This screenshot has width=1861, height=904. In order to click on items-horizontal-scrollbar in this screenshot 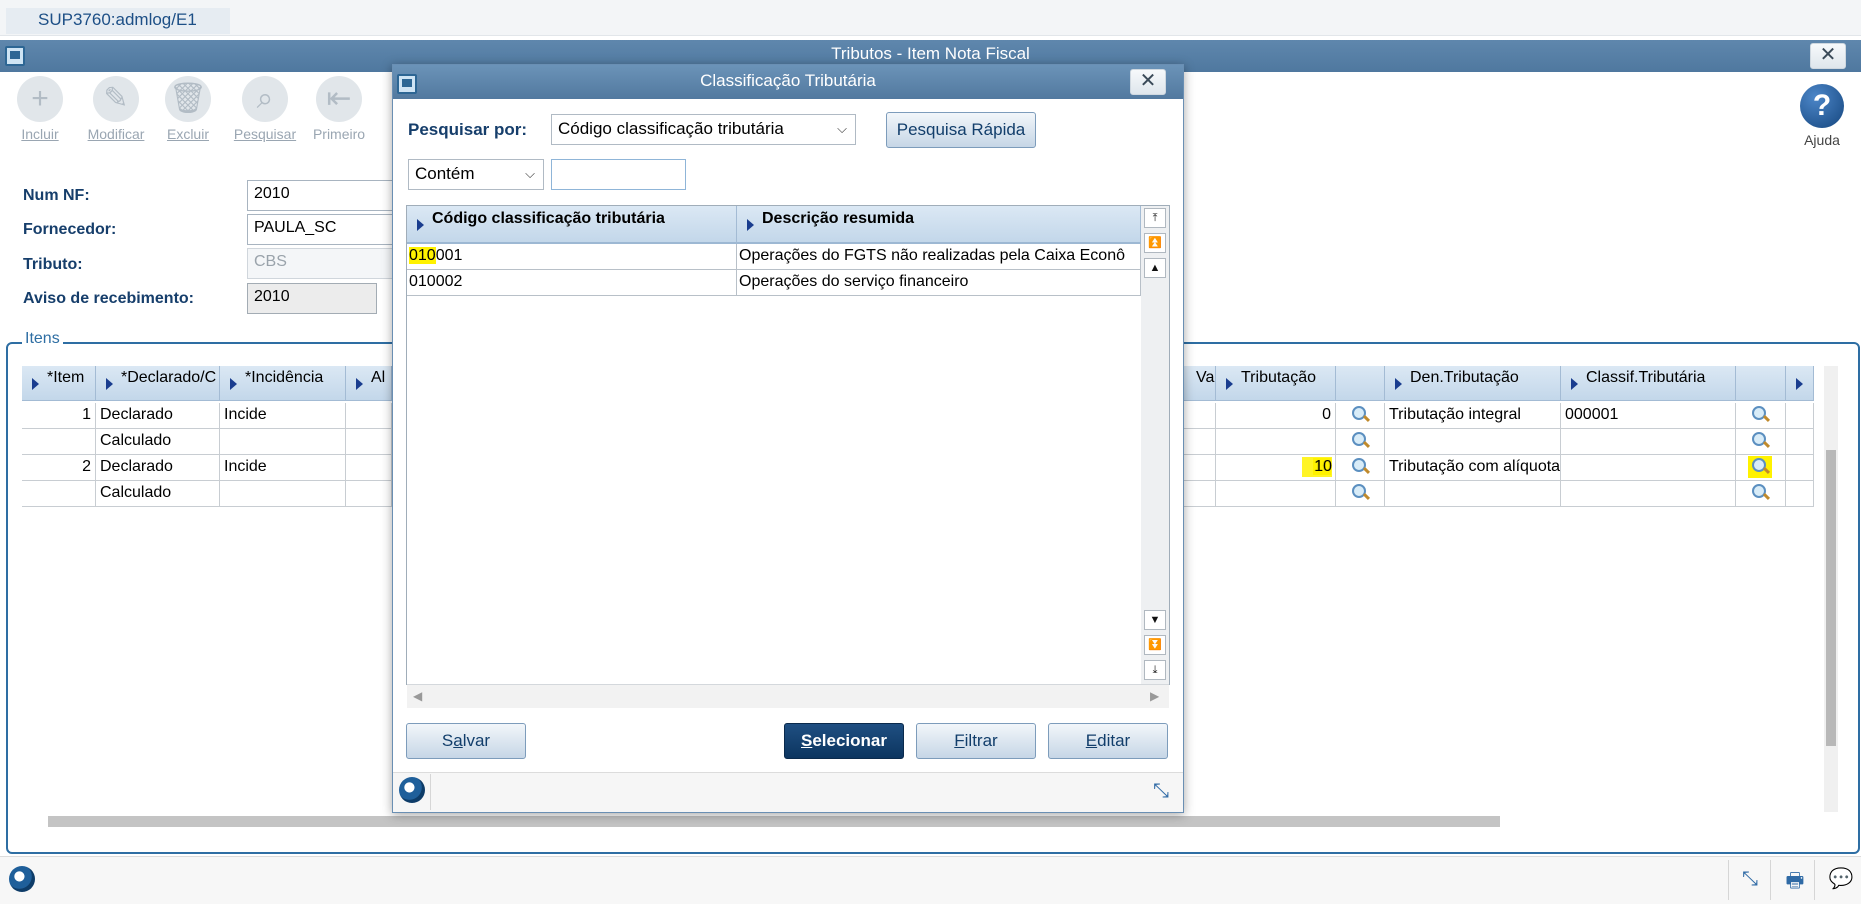, I will do `click(774, 821)`.